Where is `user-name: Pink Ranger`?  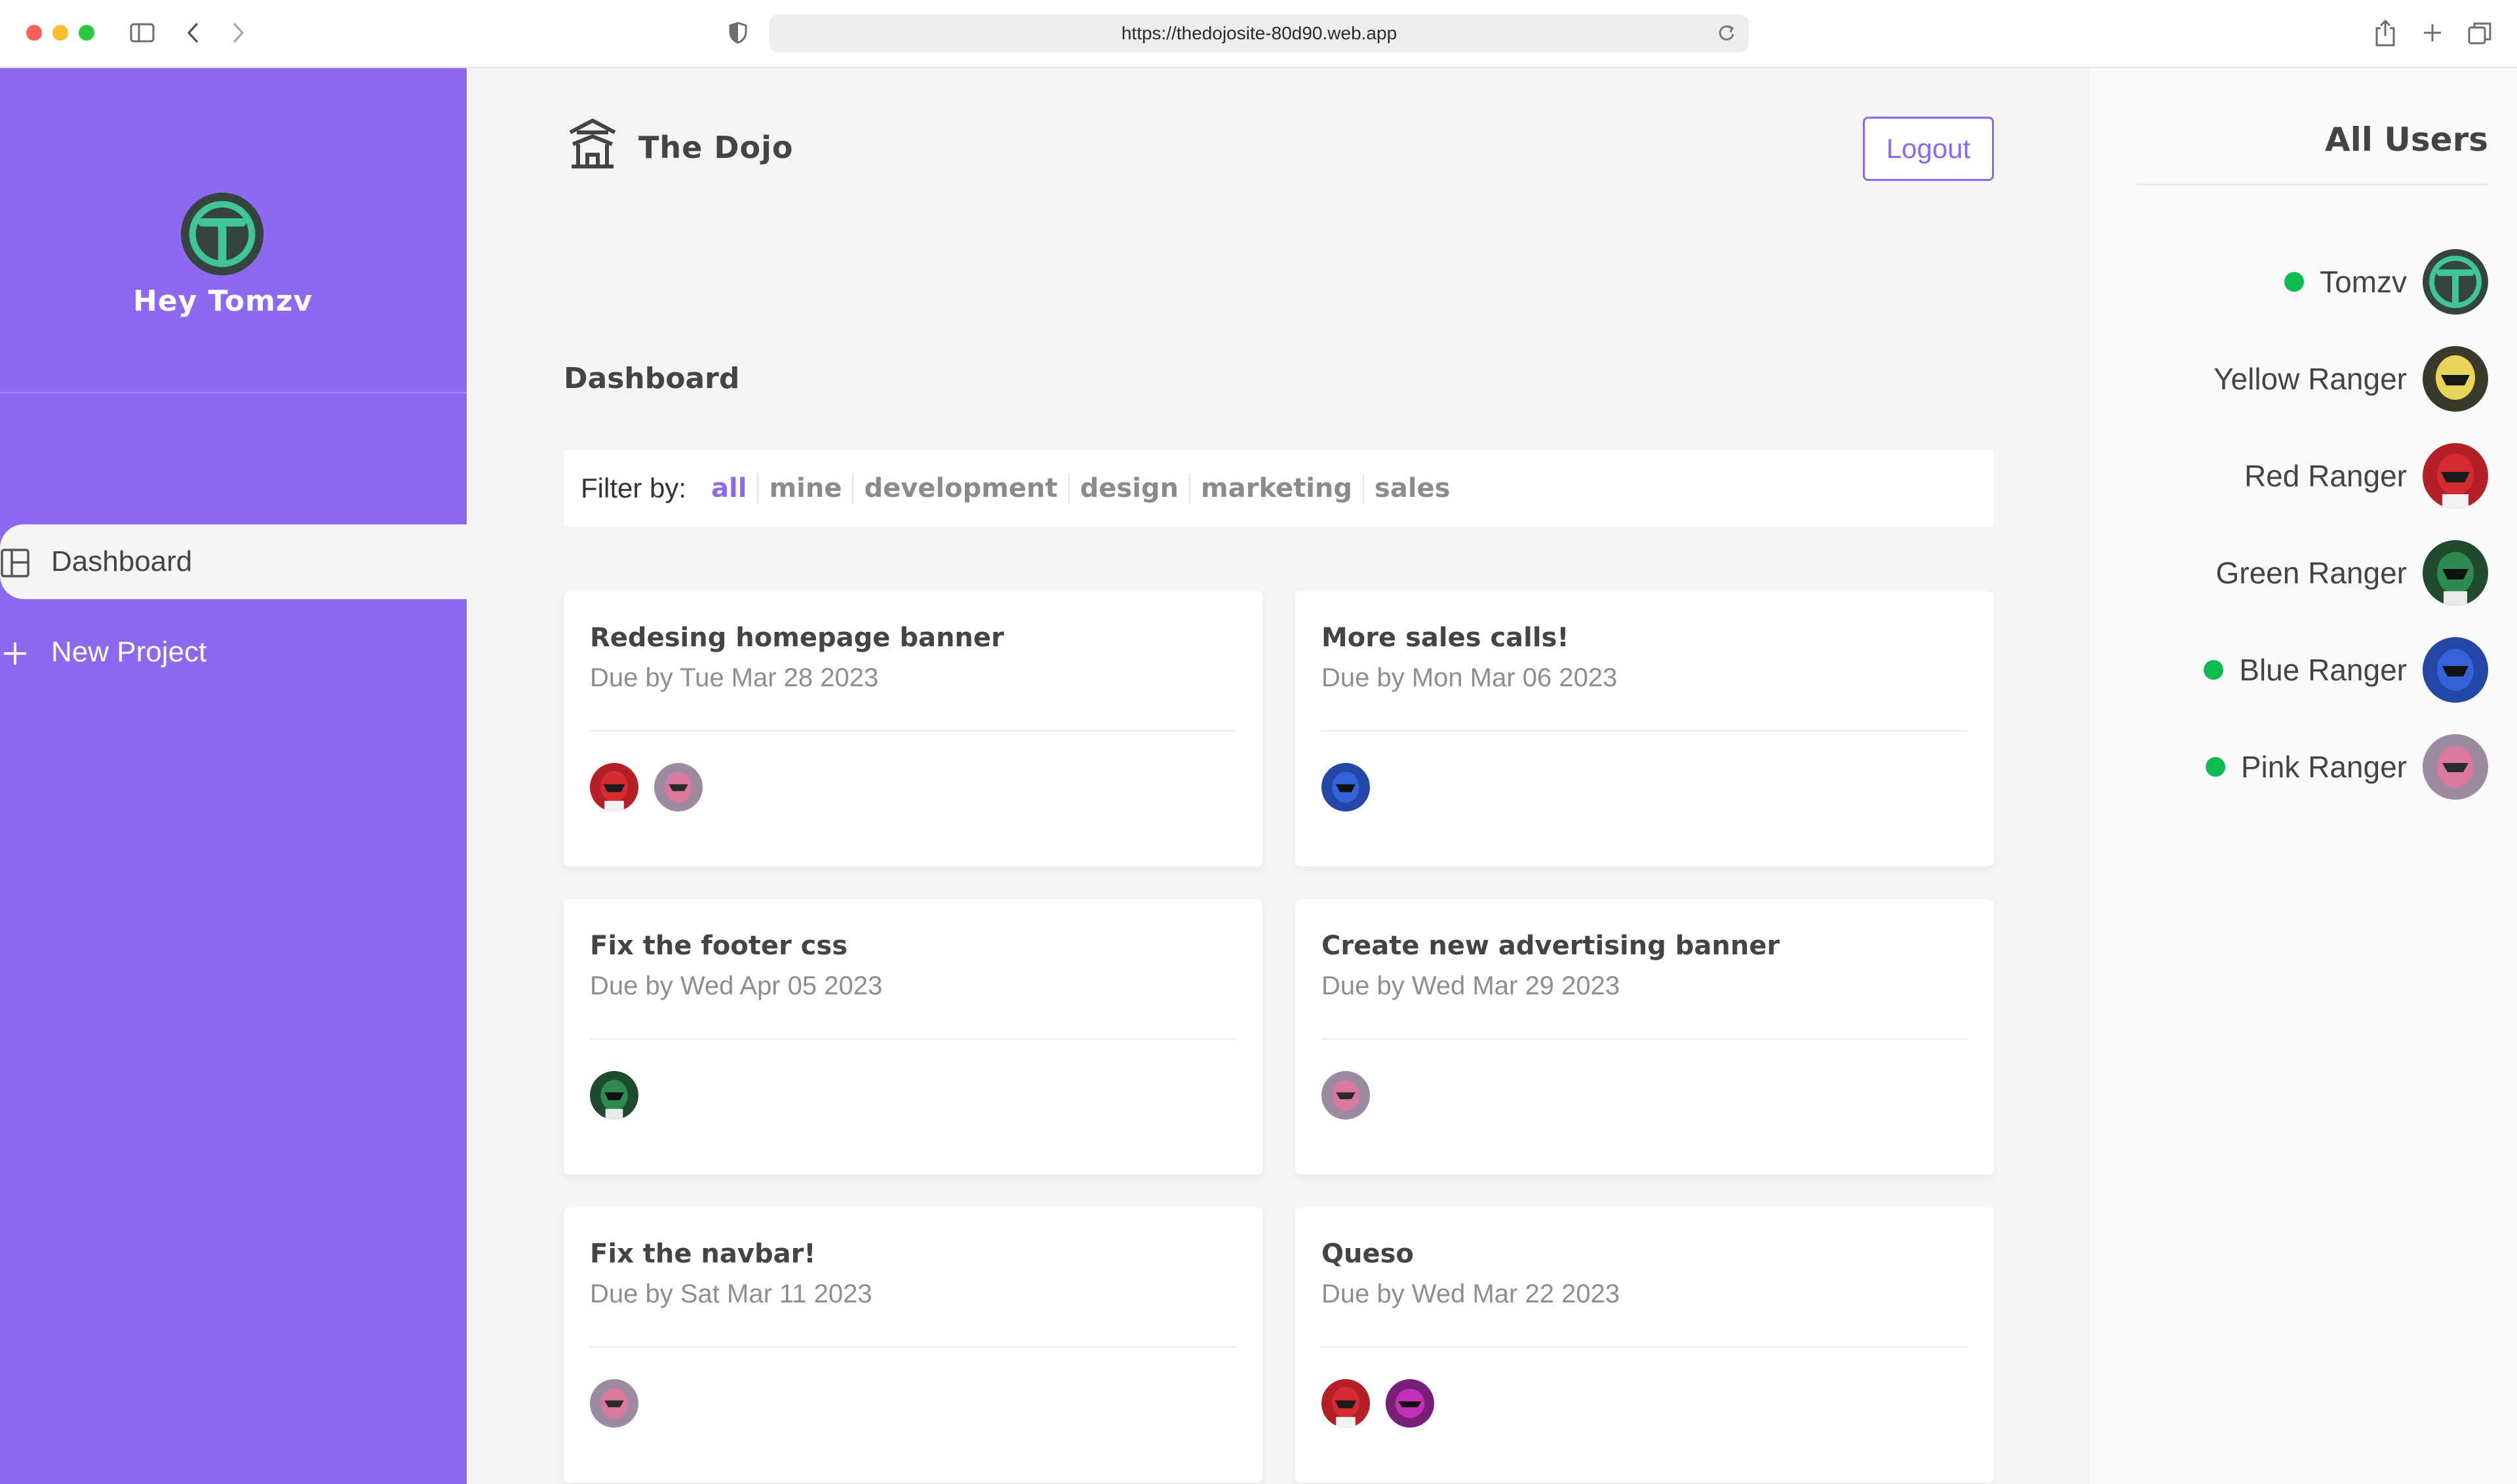 user-name: Pink Ranger is located at coordinates (2323, 767).